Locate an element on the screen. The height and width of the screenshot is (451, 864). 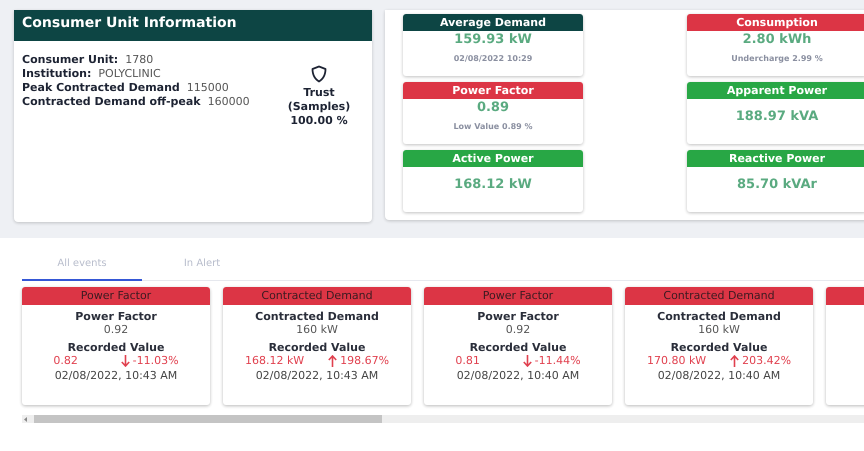
metric-value: 0.89 is located at coordinates (493, 107).